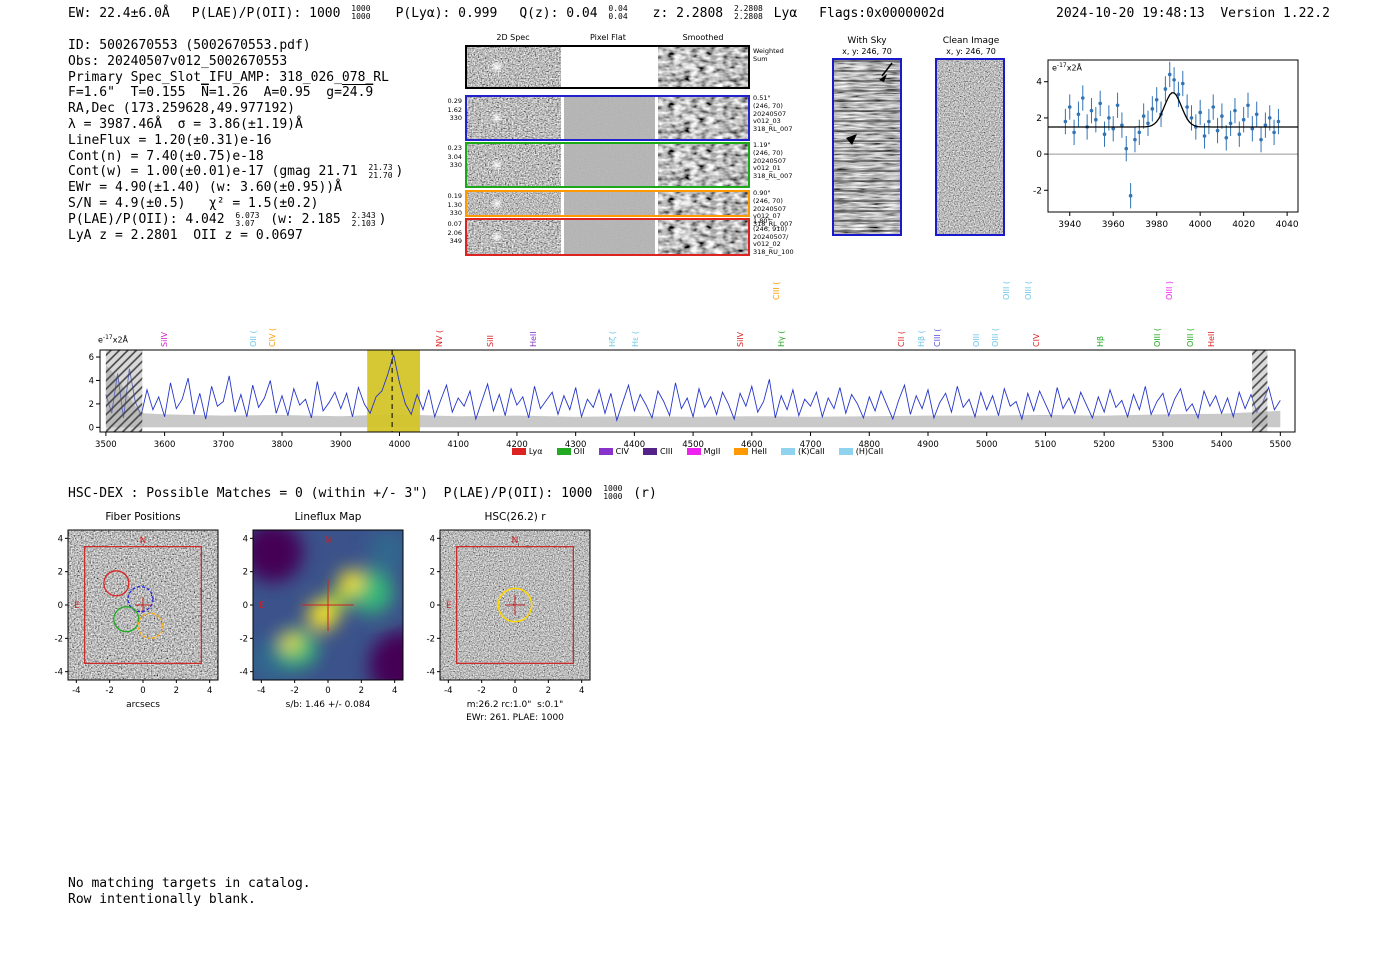 Image resolution: width=1400 pixels, height=953 pixels. I want to click on legend-label: CIII, so click(666, 451).